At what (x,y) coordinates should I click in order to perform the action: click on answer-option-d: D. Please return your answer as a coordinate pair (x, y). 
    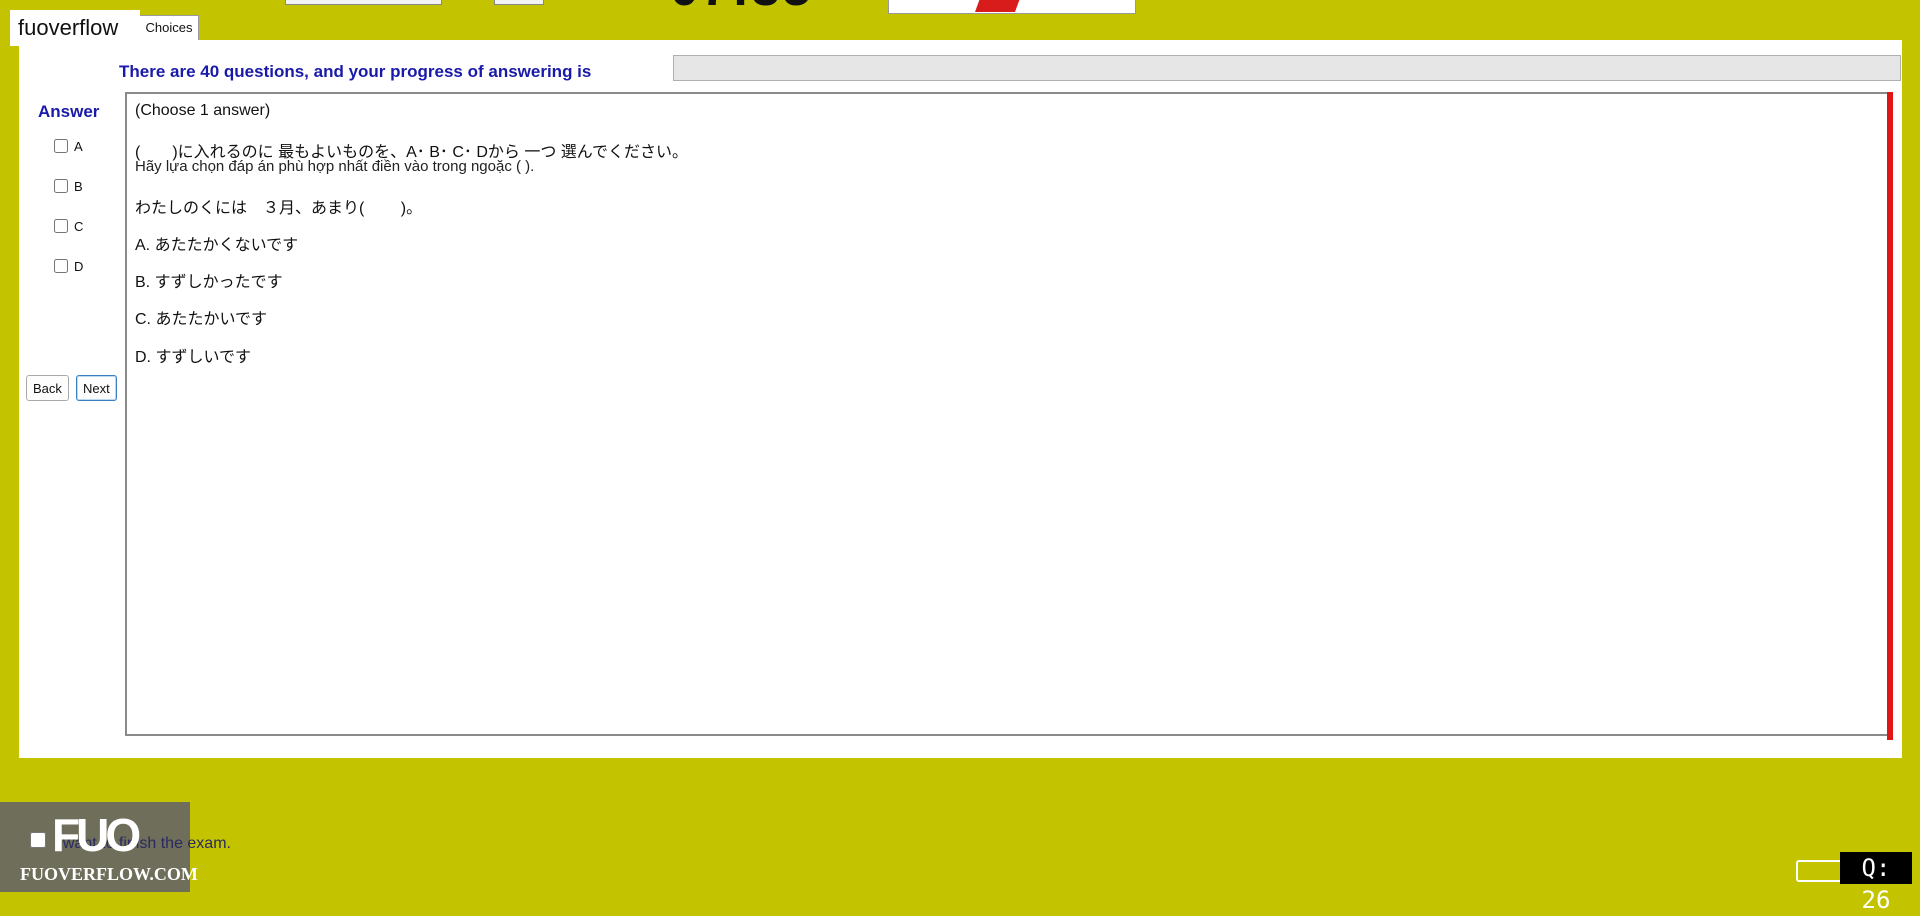
    Looking at the image, I should click on (68, 266).